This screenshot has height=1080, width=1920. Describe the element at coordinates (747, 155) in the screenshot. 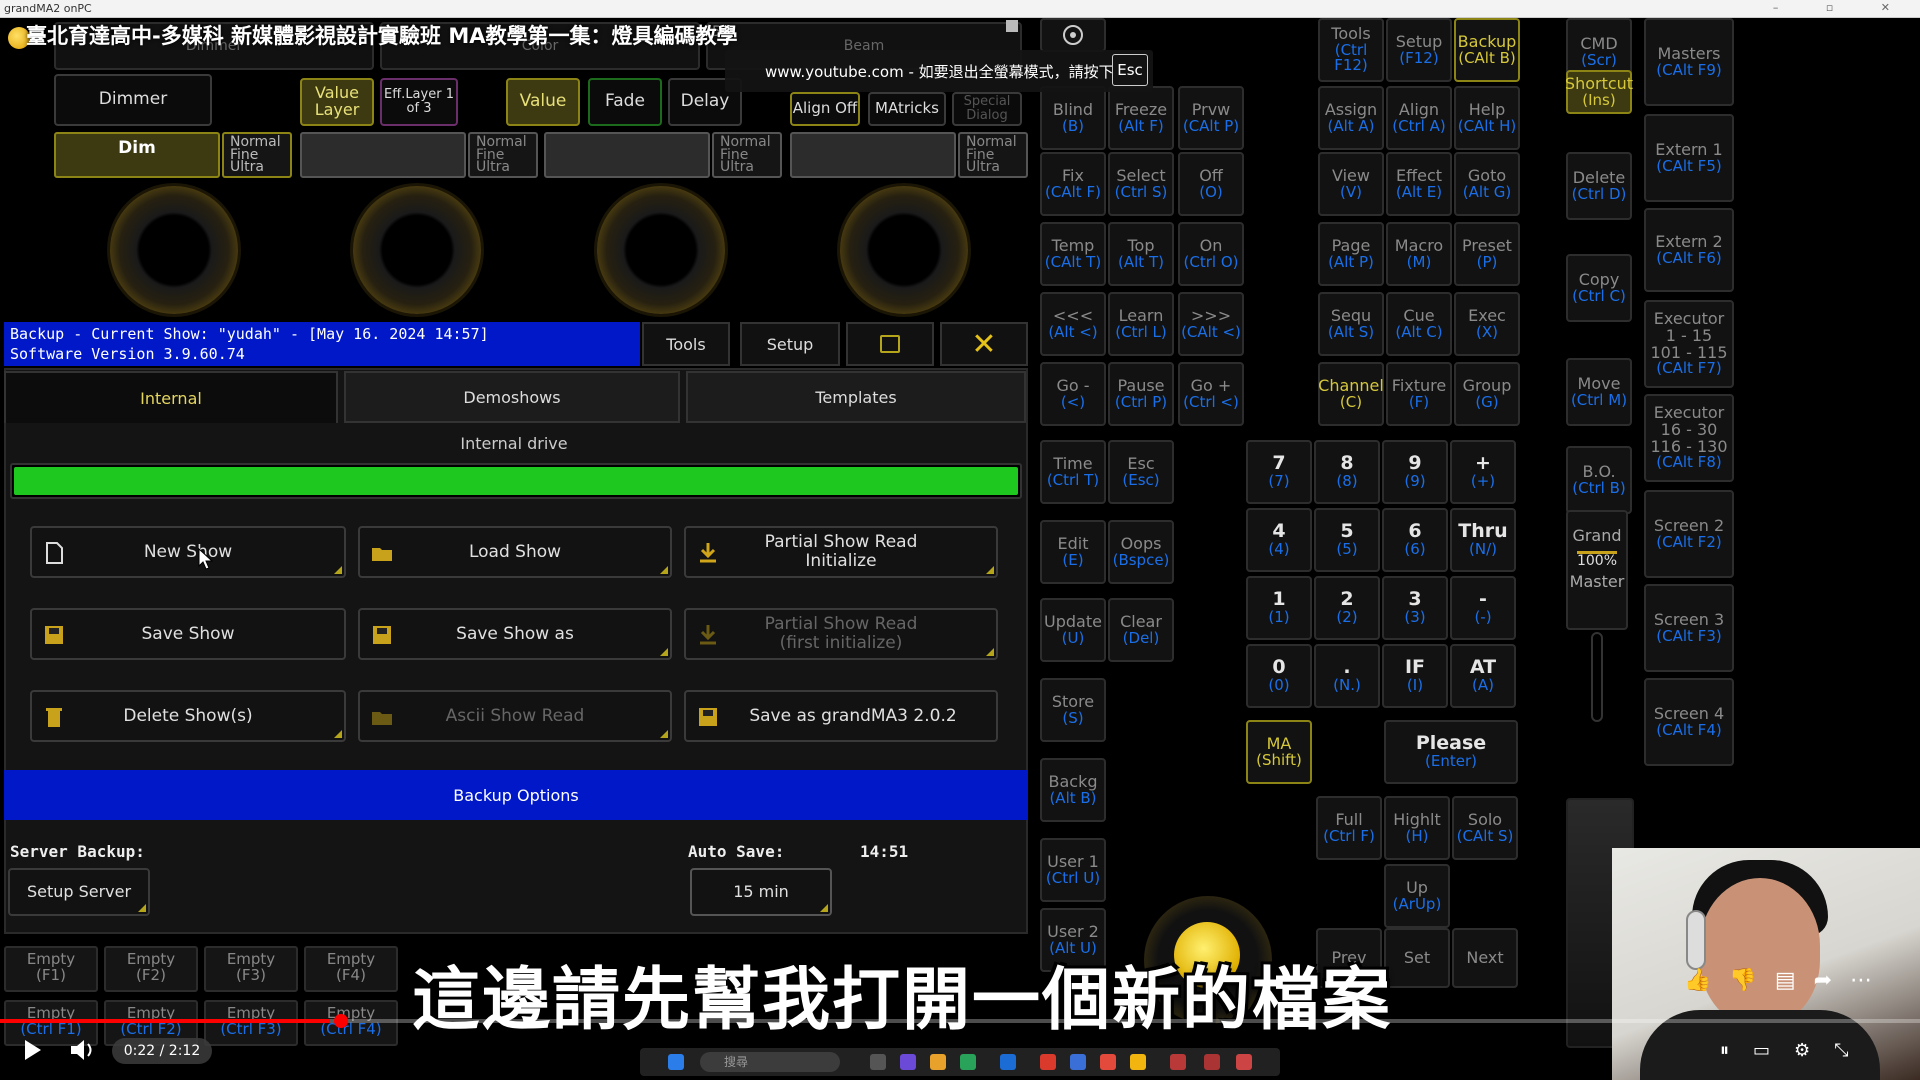

I see `resolution-selector-3: Normal Fine Ultra` at that location.